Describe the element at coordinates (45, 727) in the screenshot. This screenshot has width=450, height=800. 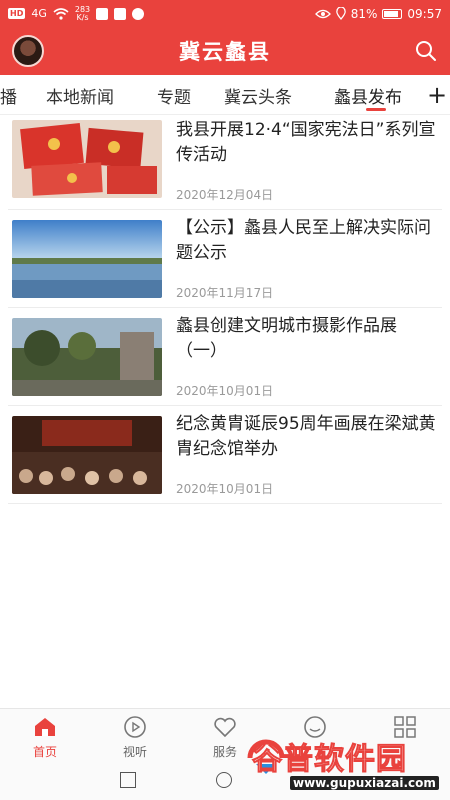
I see `home-icon` at that location.